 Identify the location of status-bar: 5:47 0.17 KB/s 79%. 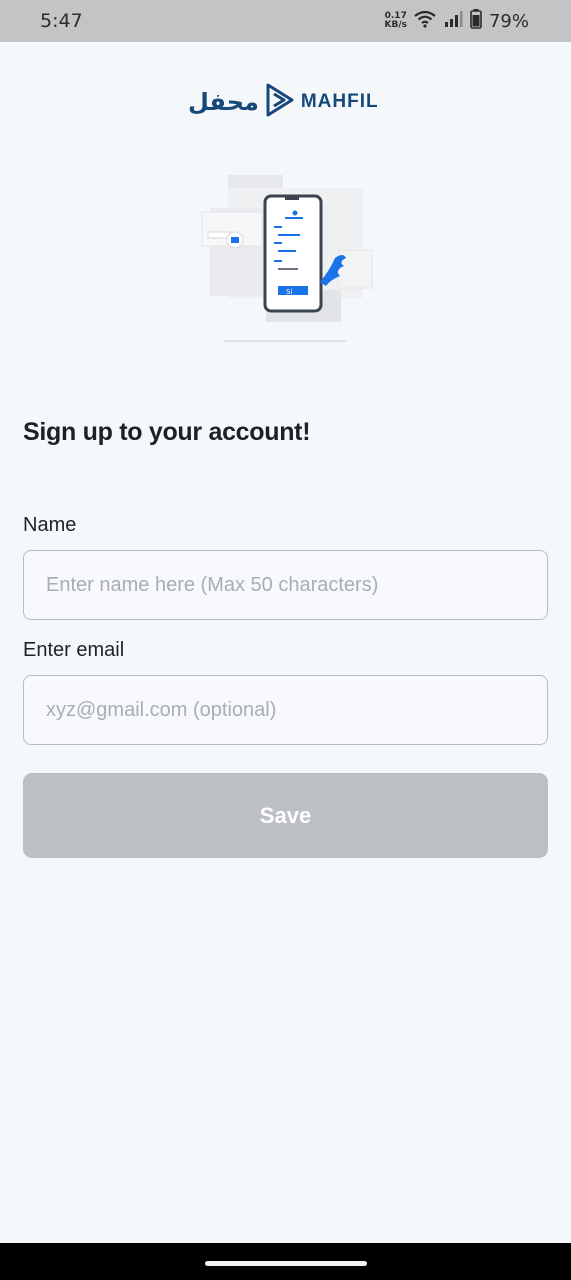
(285, 21).